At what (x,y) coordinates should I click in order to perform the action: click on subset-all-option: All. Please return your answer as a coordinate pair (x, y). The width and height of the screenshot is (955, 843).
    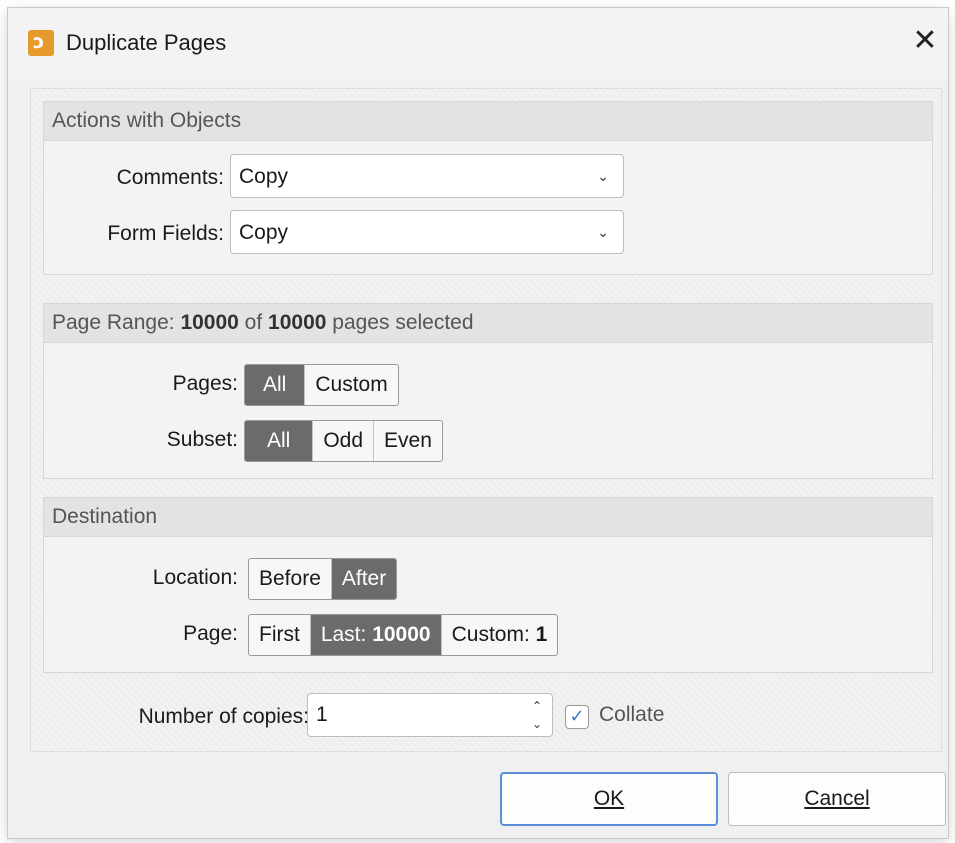
    Looking at the image, I should click on (279, 441).